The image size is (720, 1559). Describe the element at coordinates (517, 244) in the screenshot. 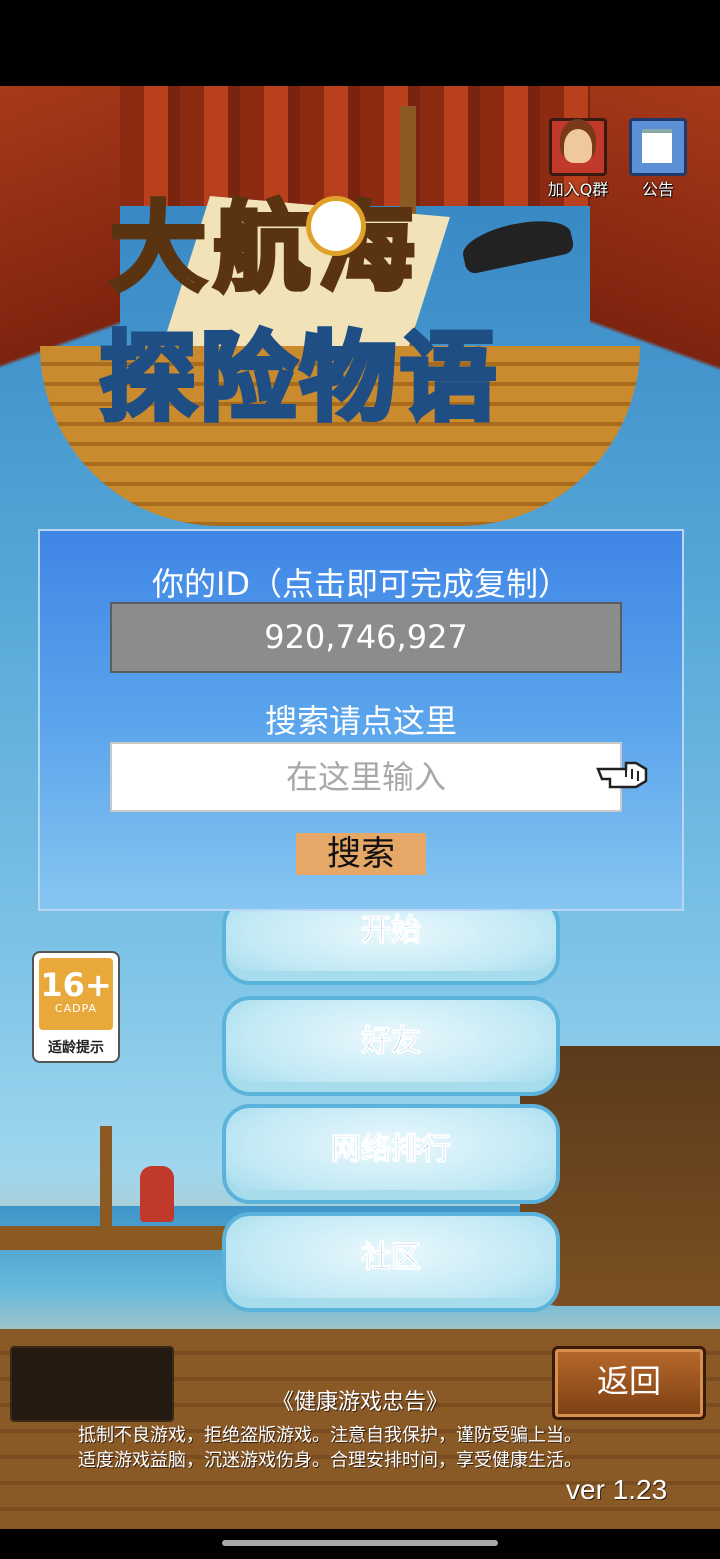

I see `pirate-hat-icon` at that location.